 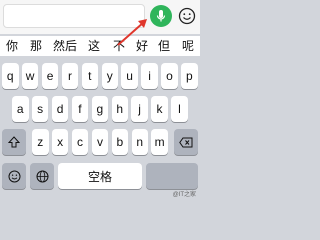 What do you see at coordinates (189, 76) in the screenshot?
I see `key-p: p` at bounding box center [189, 76].